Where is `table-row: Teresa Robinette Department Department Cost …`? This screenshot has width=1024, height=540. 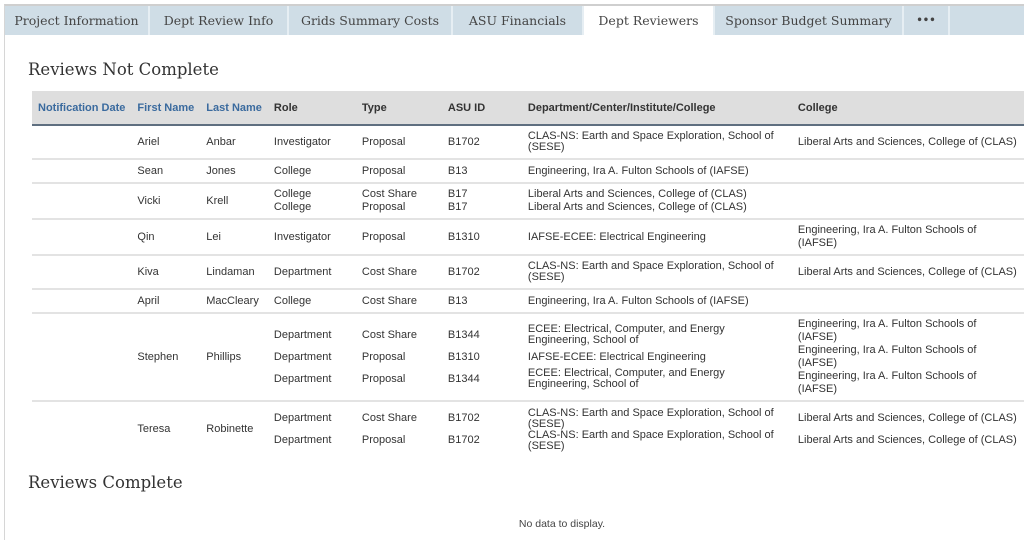
table-row: Teresa Robinette Department Department Cost … is located at coordinates (528, 429).